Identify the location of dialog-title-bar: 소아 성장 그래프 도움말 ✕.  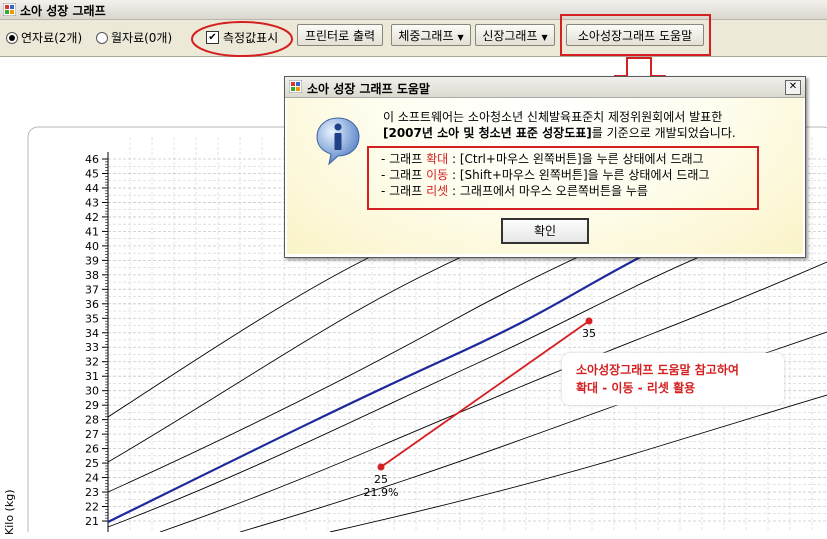
(545, 87).